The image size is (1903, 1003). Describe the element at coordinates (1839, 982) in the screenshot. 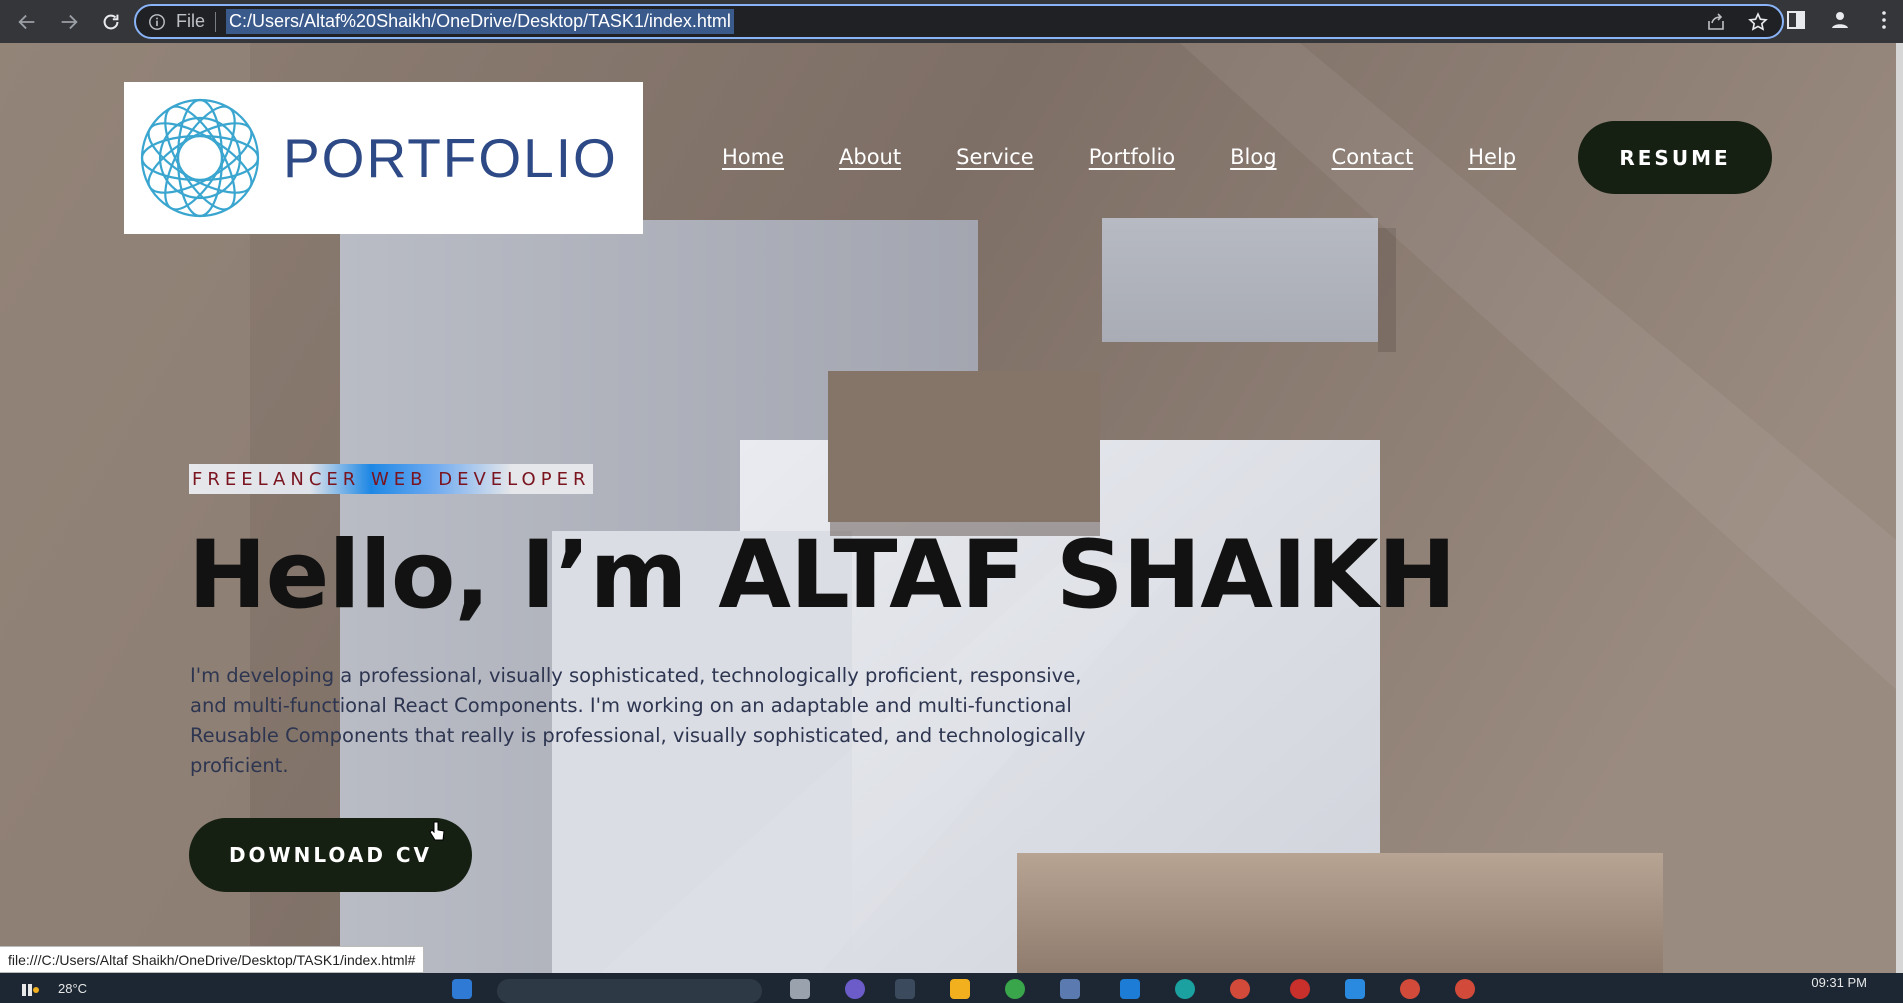

I see `taskbar-clock: 09:31 PM` at that location.